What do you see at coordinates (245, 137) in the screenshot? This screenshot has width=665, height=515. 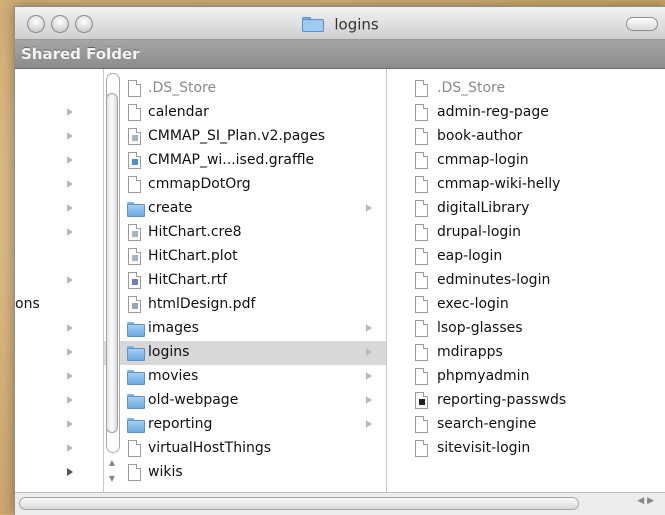 I see `list-item: CMMAP_SI_Plan.v2.pages` at bounding box center [245, 137].